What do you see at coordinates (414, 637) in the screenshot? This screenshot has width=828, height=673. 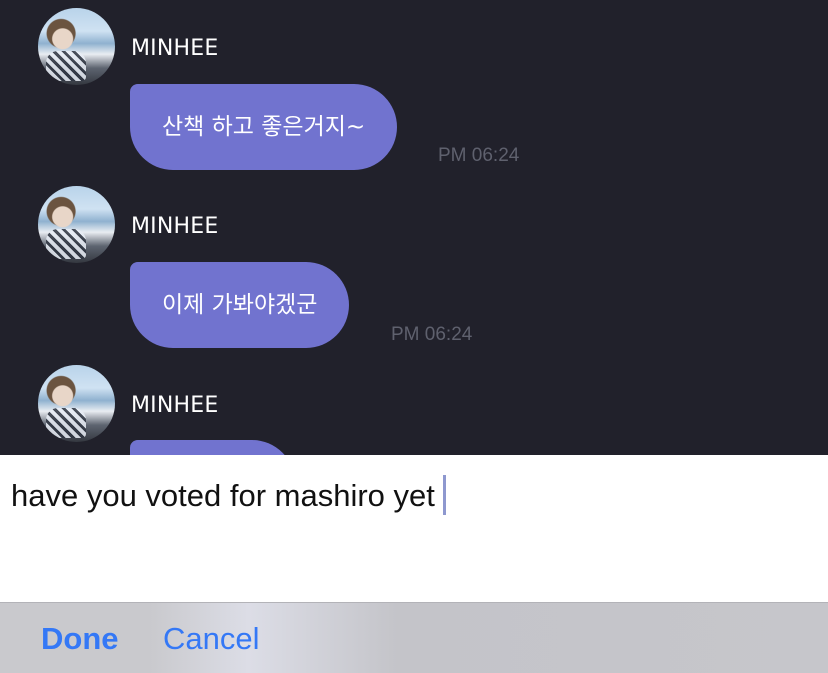 I see `keyboard-toolbar: Done Cancel` at bounding box center [414, 637].